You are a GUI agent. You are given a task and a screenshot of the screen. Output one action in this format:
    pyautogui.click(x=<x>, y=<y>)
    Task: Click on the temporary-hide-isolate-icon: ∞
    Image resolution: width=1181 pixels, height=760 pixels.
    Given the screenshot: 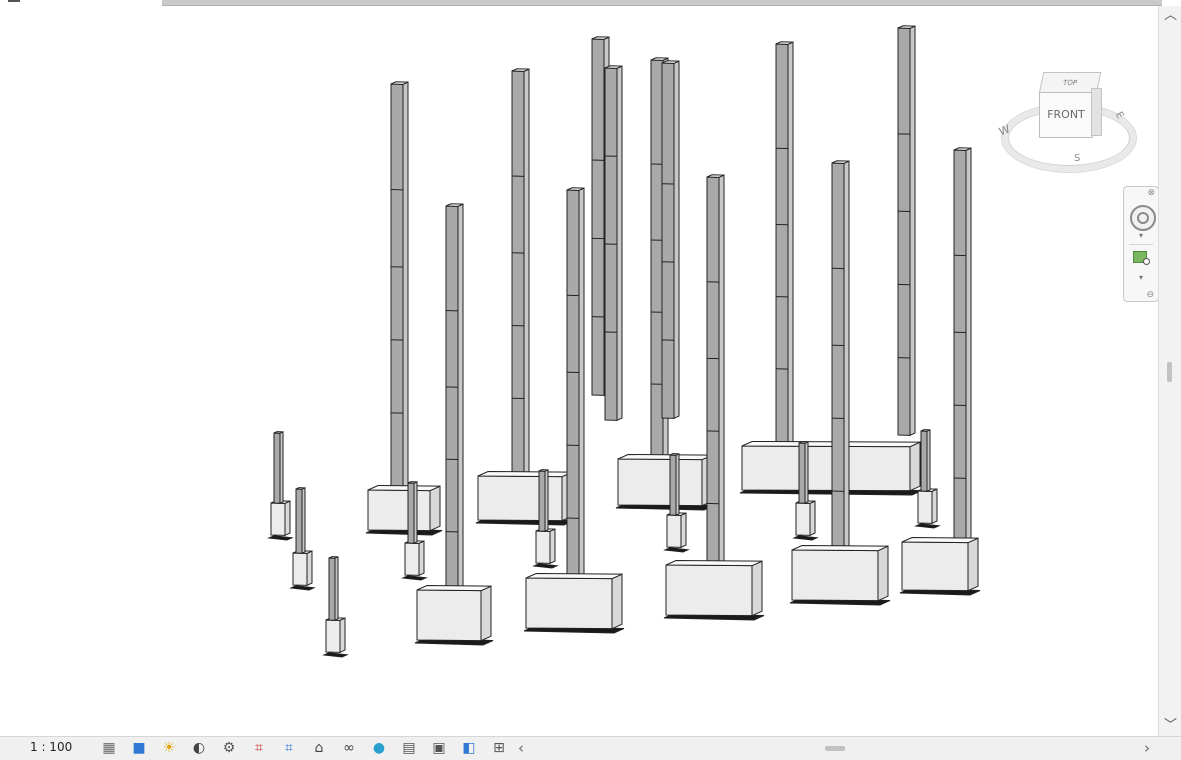 What is the action you would take?
    pyautogui.click(x=349, y=748)
    